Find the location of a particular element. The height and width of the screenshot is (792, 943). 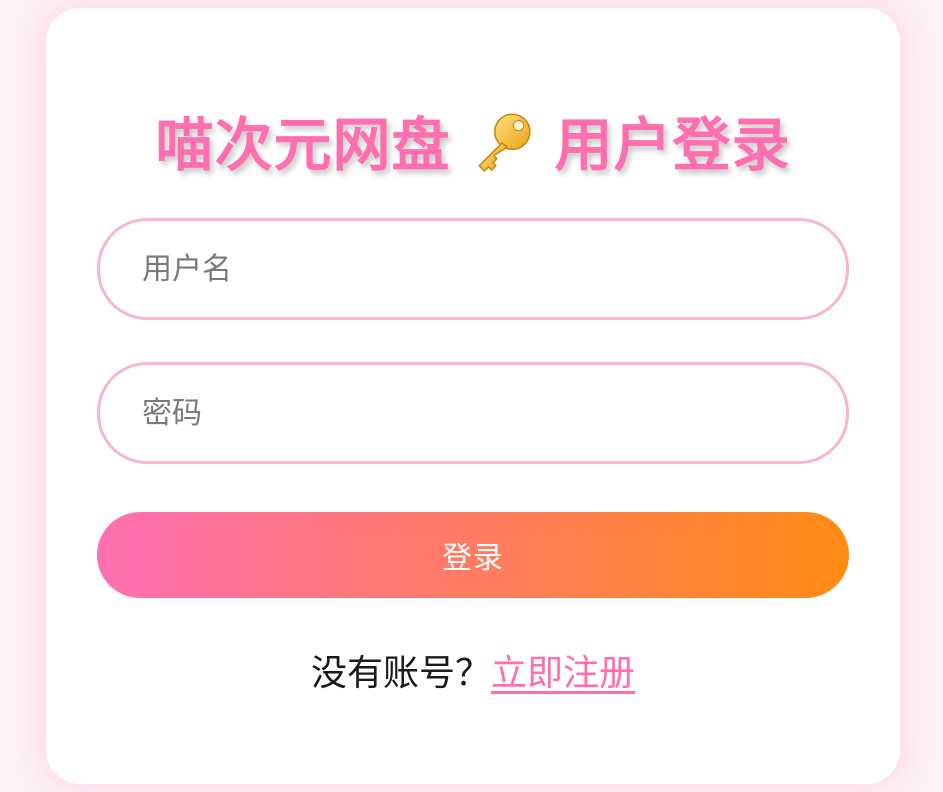

password-field-wrapper is located at coordinates (473, 413).